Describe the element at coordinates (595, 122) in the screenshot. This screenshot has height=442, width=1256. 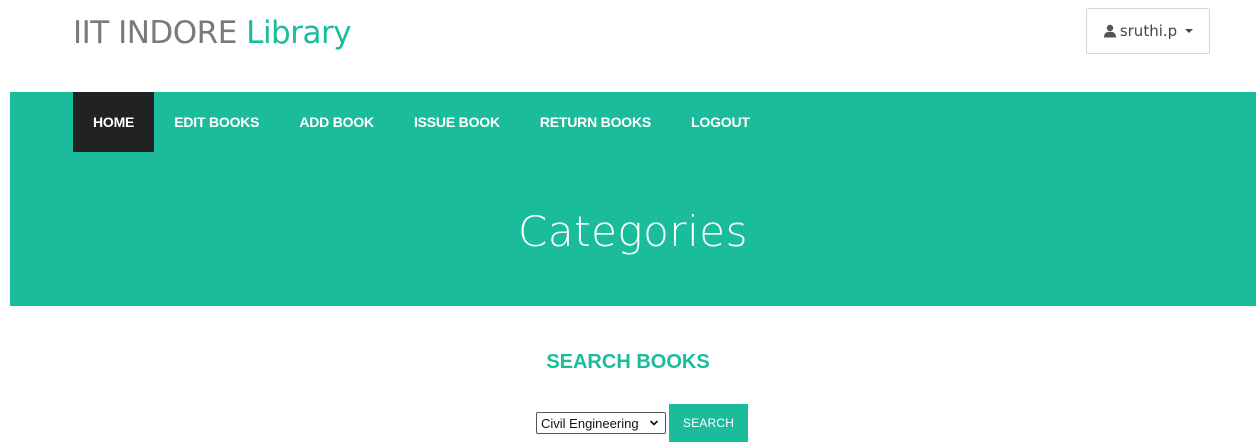
I see `nav-return-books: RETURN BOOKS` at that location.